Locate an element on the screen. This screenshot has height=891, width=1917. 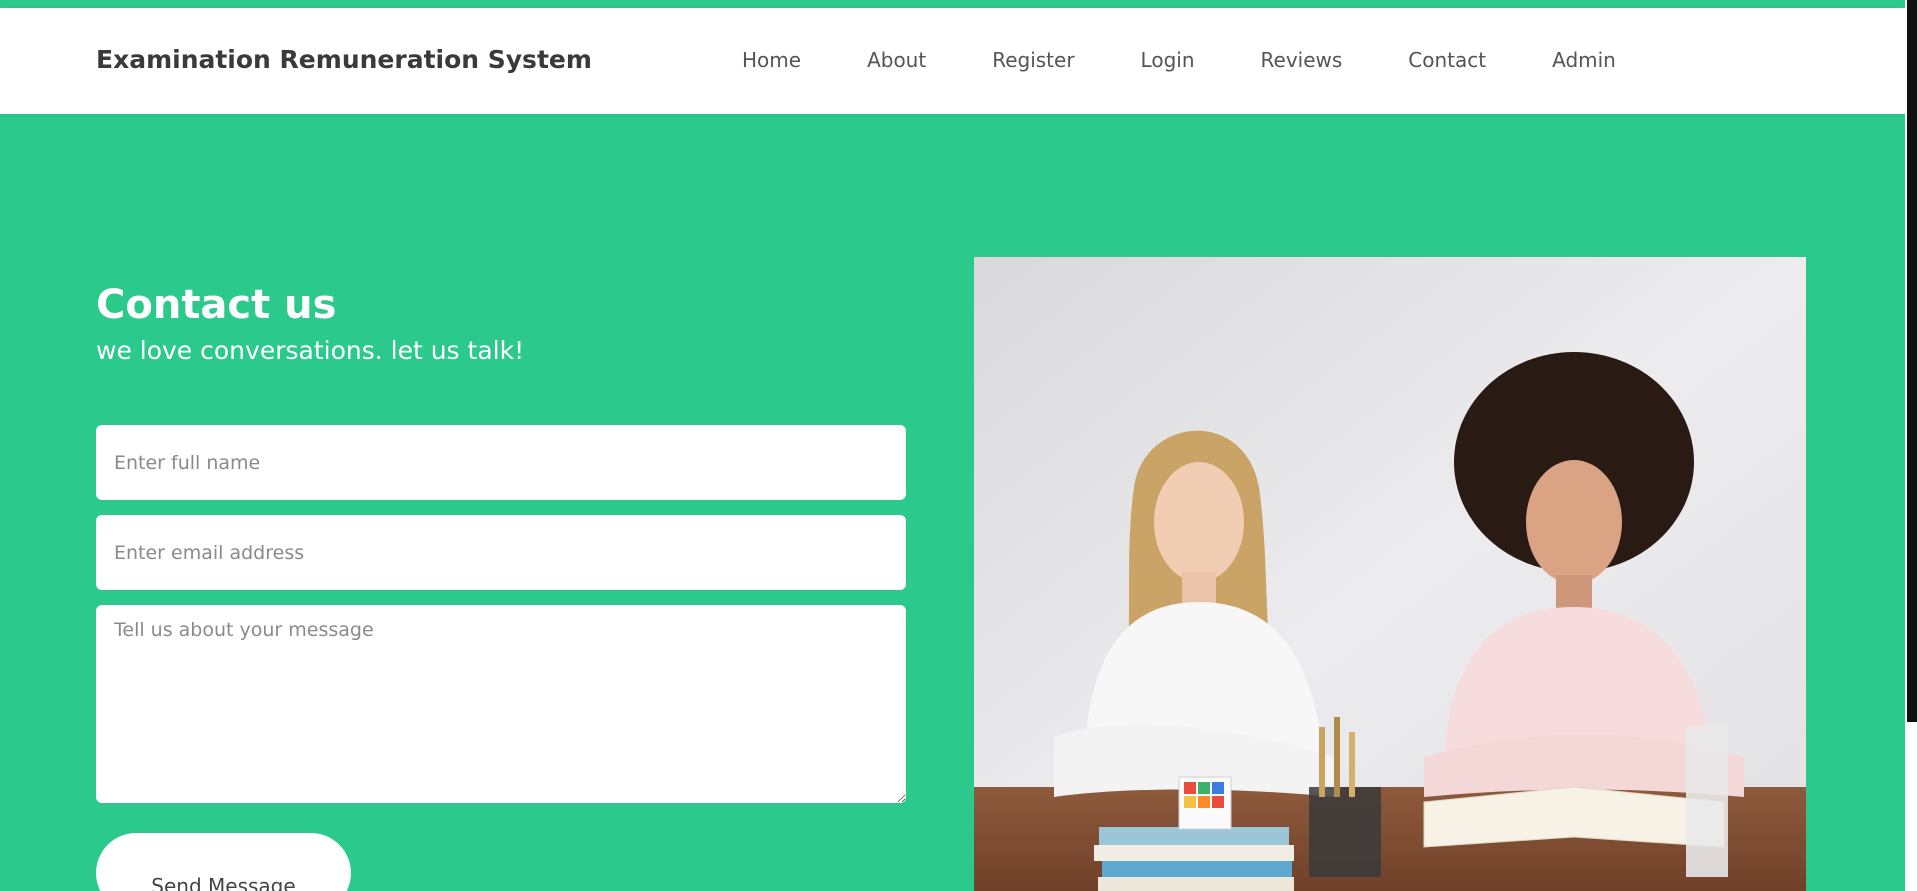
contact-title: Contact us is located at coordinates (216, 305).